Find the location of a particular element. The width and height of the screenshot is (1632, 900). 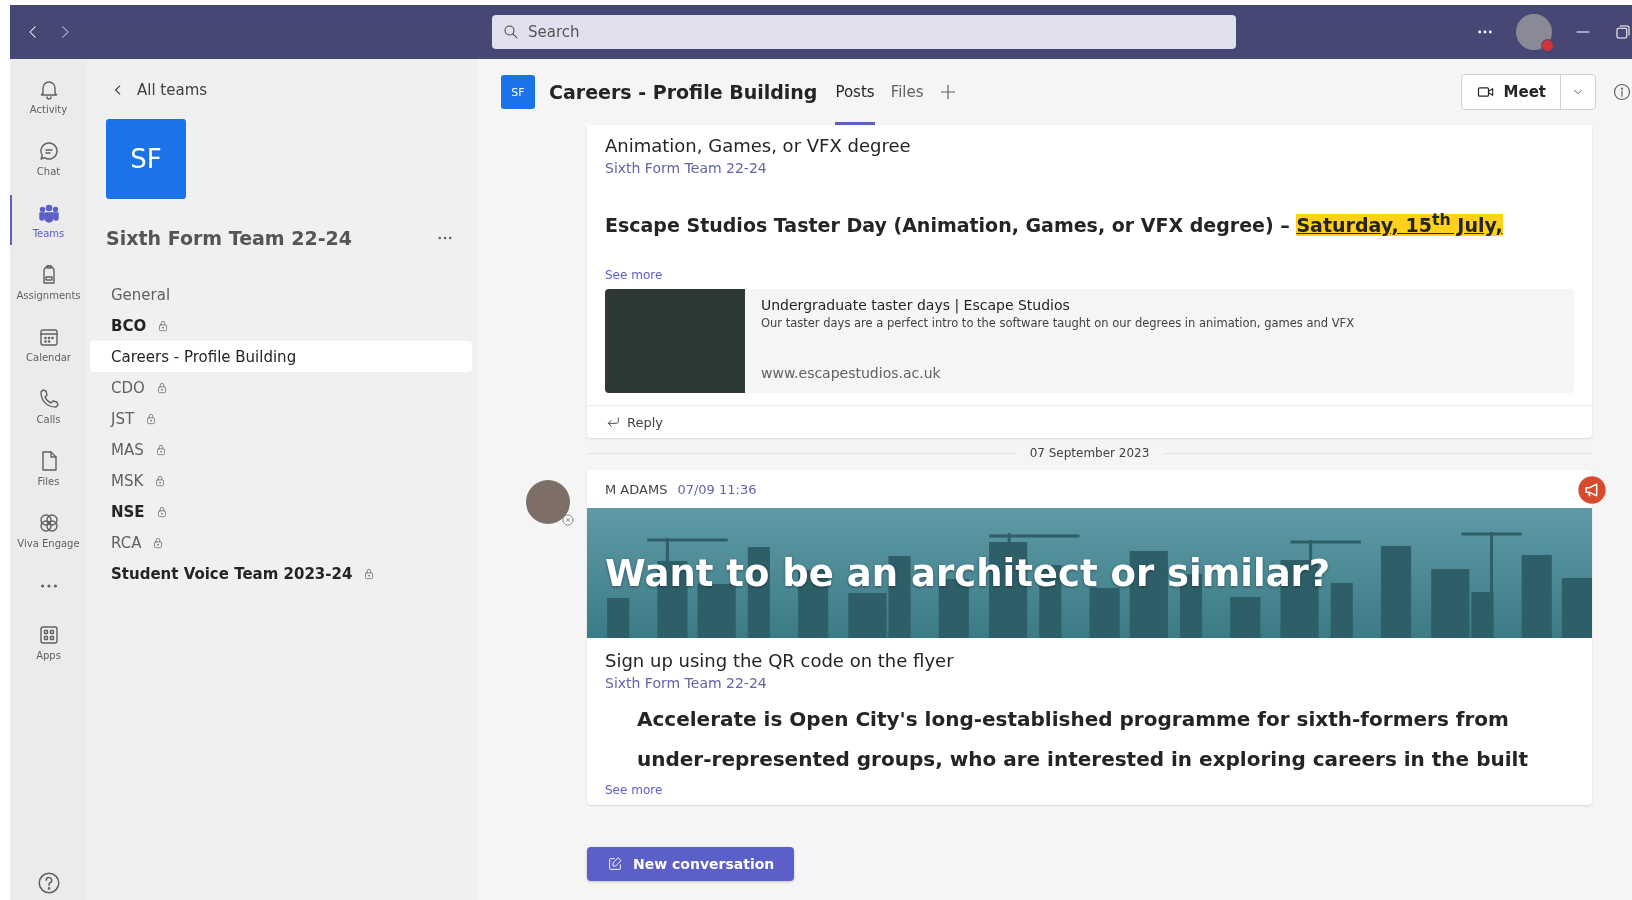

restore-icon is located at coordinates (1623, 32).